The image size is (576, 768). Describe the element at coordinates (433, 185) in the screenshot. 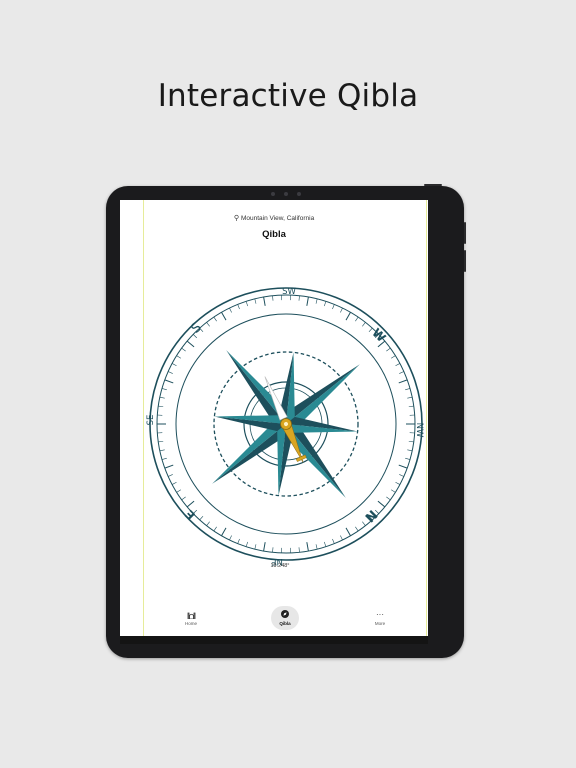

I see `power-button` at that location.